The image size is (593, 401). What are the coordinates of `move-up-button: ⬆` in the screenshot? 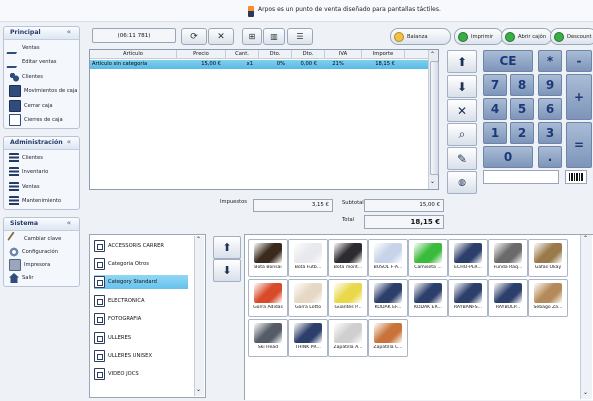 It's located at (462, 61).